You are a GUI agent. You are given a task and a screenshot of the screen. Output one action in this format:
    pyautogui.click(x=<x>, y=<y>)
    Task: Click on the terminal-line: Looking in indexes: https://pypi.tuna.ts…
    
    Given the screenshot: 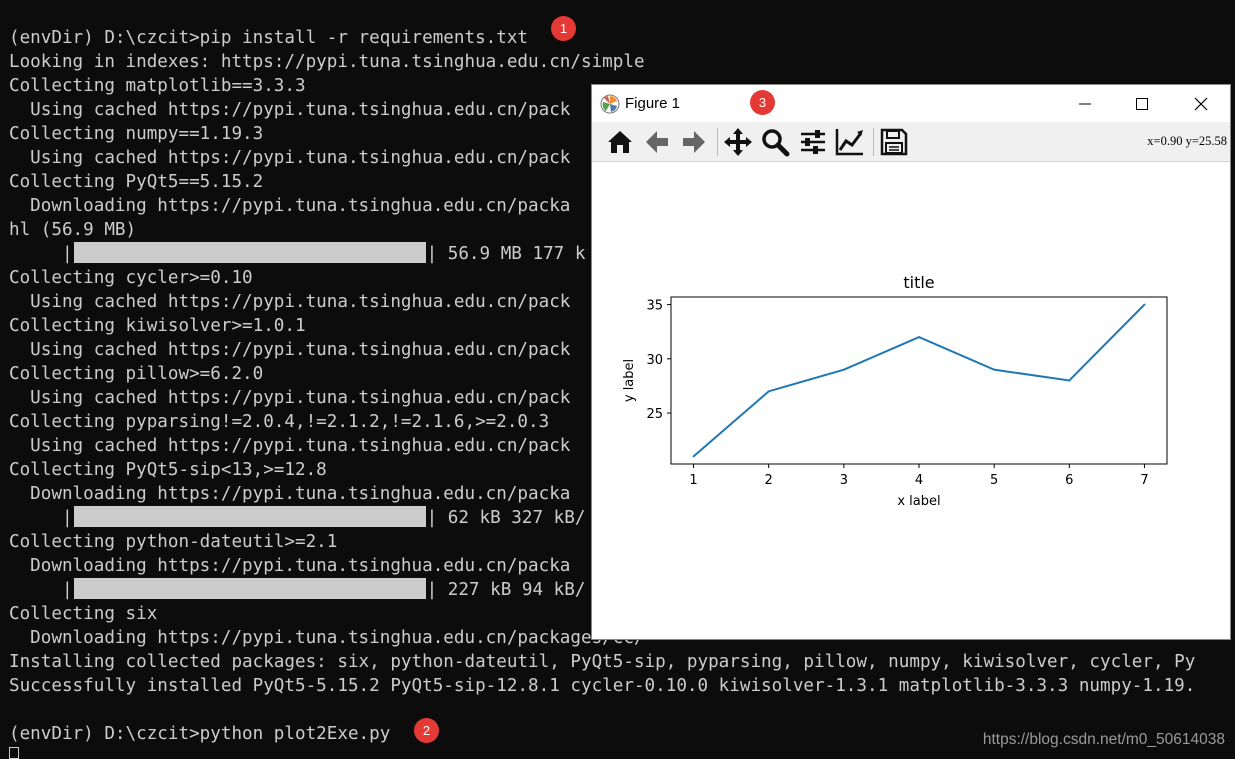 What is the action you would take?
    pyautogui.click(x=327, y=62)
    